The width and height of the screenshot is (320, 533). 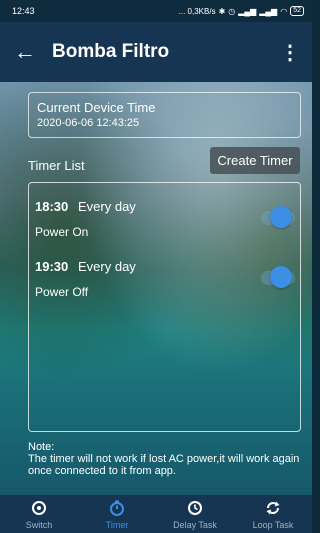 What do you see at coordinates (197, 11) in the screenshot?
I see `network-speed: ... 0,3KB/s` at bounding box center [197, 11].